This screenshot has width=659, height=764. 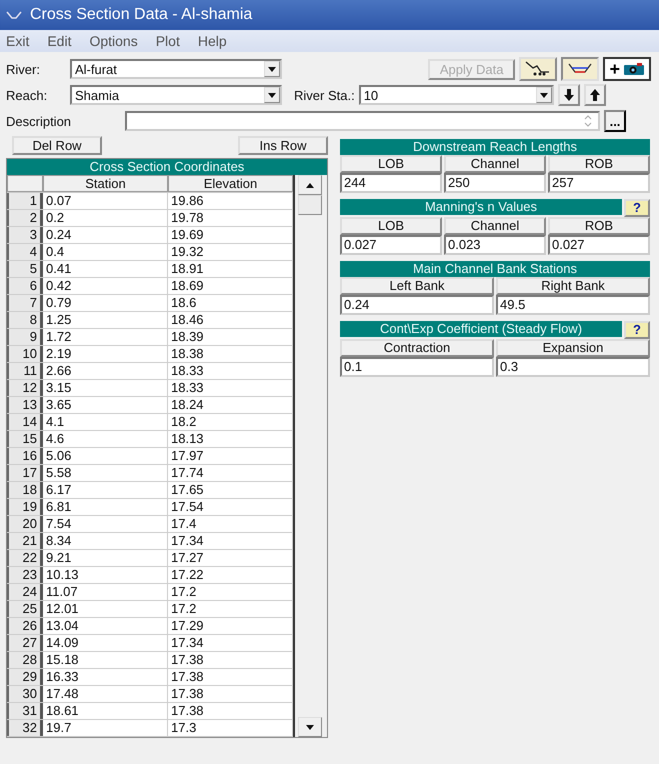 I want to click on table-cell: 17.74, so click(x=230, y=473).